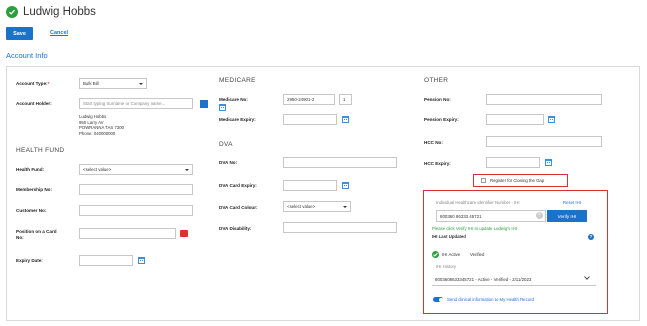 Image resolution: width=647 pixels, height=326 pixels. Describe the element at coordinates (106, 260) in the screenshot. I see `expiry-date-input` at that location.